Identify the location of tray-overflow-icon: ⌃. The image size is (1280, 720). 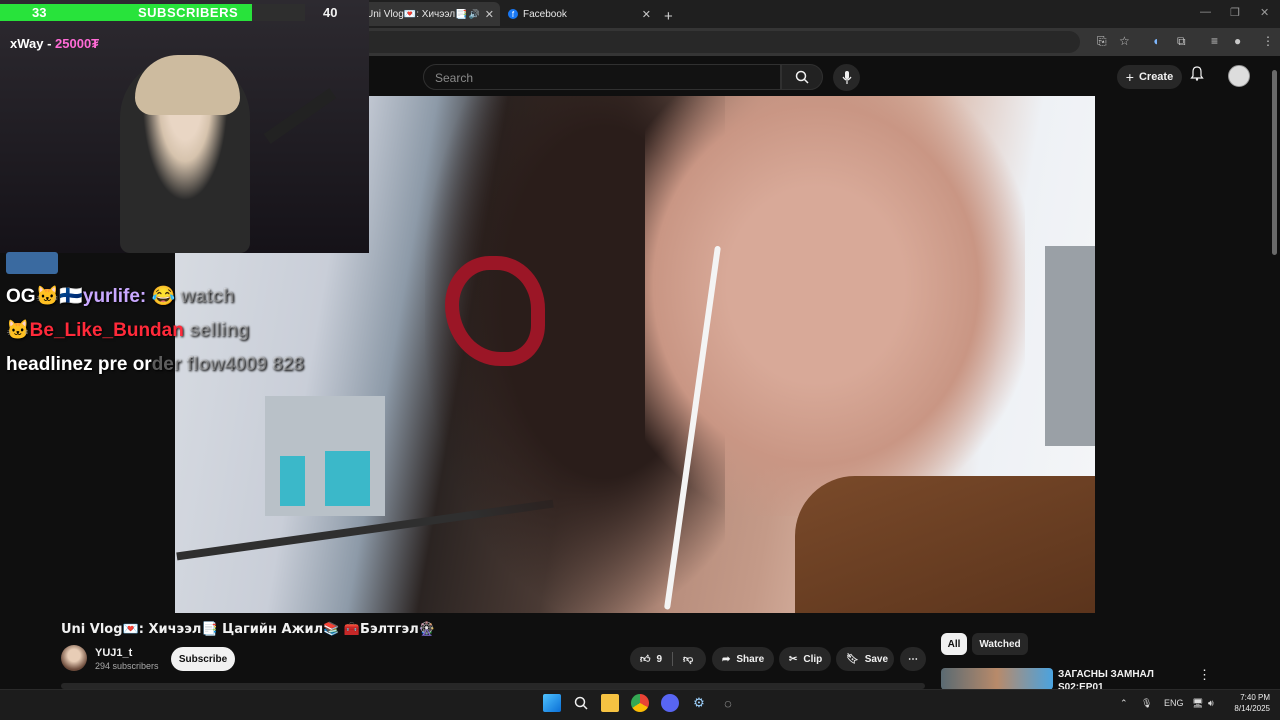
(1124, 703).